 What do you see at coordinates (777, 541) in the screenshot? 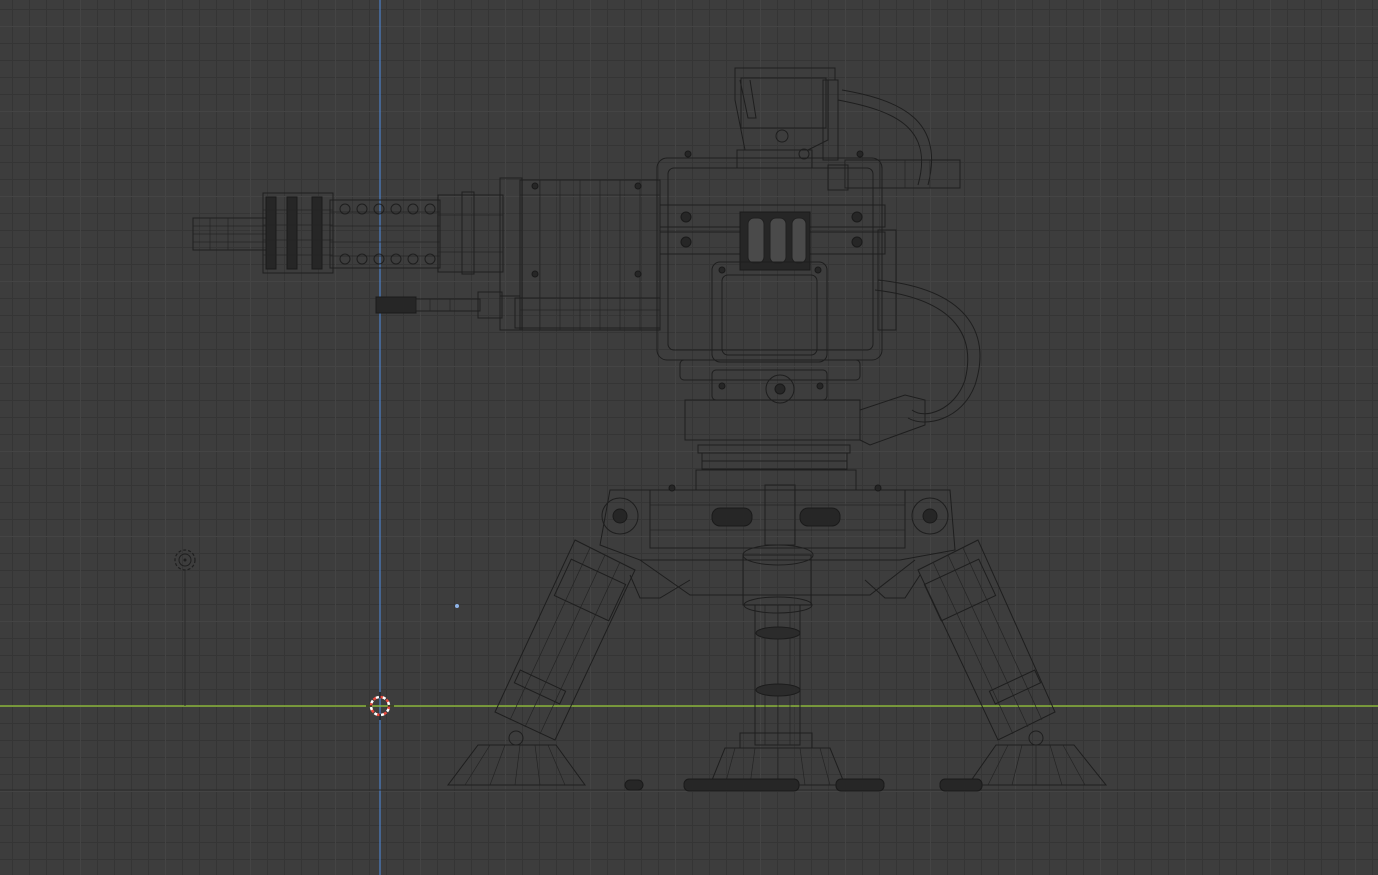
I see `tripod-hub` at bounding box center [777, 541].